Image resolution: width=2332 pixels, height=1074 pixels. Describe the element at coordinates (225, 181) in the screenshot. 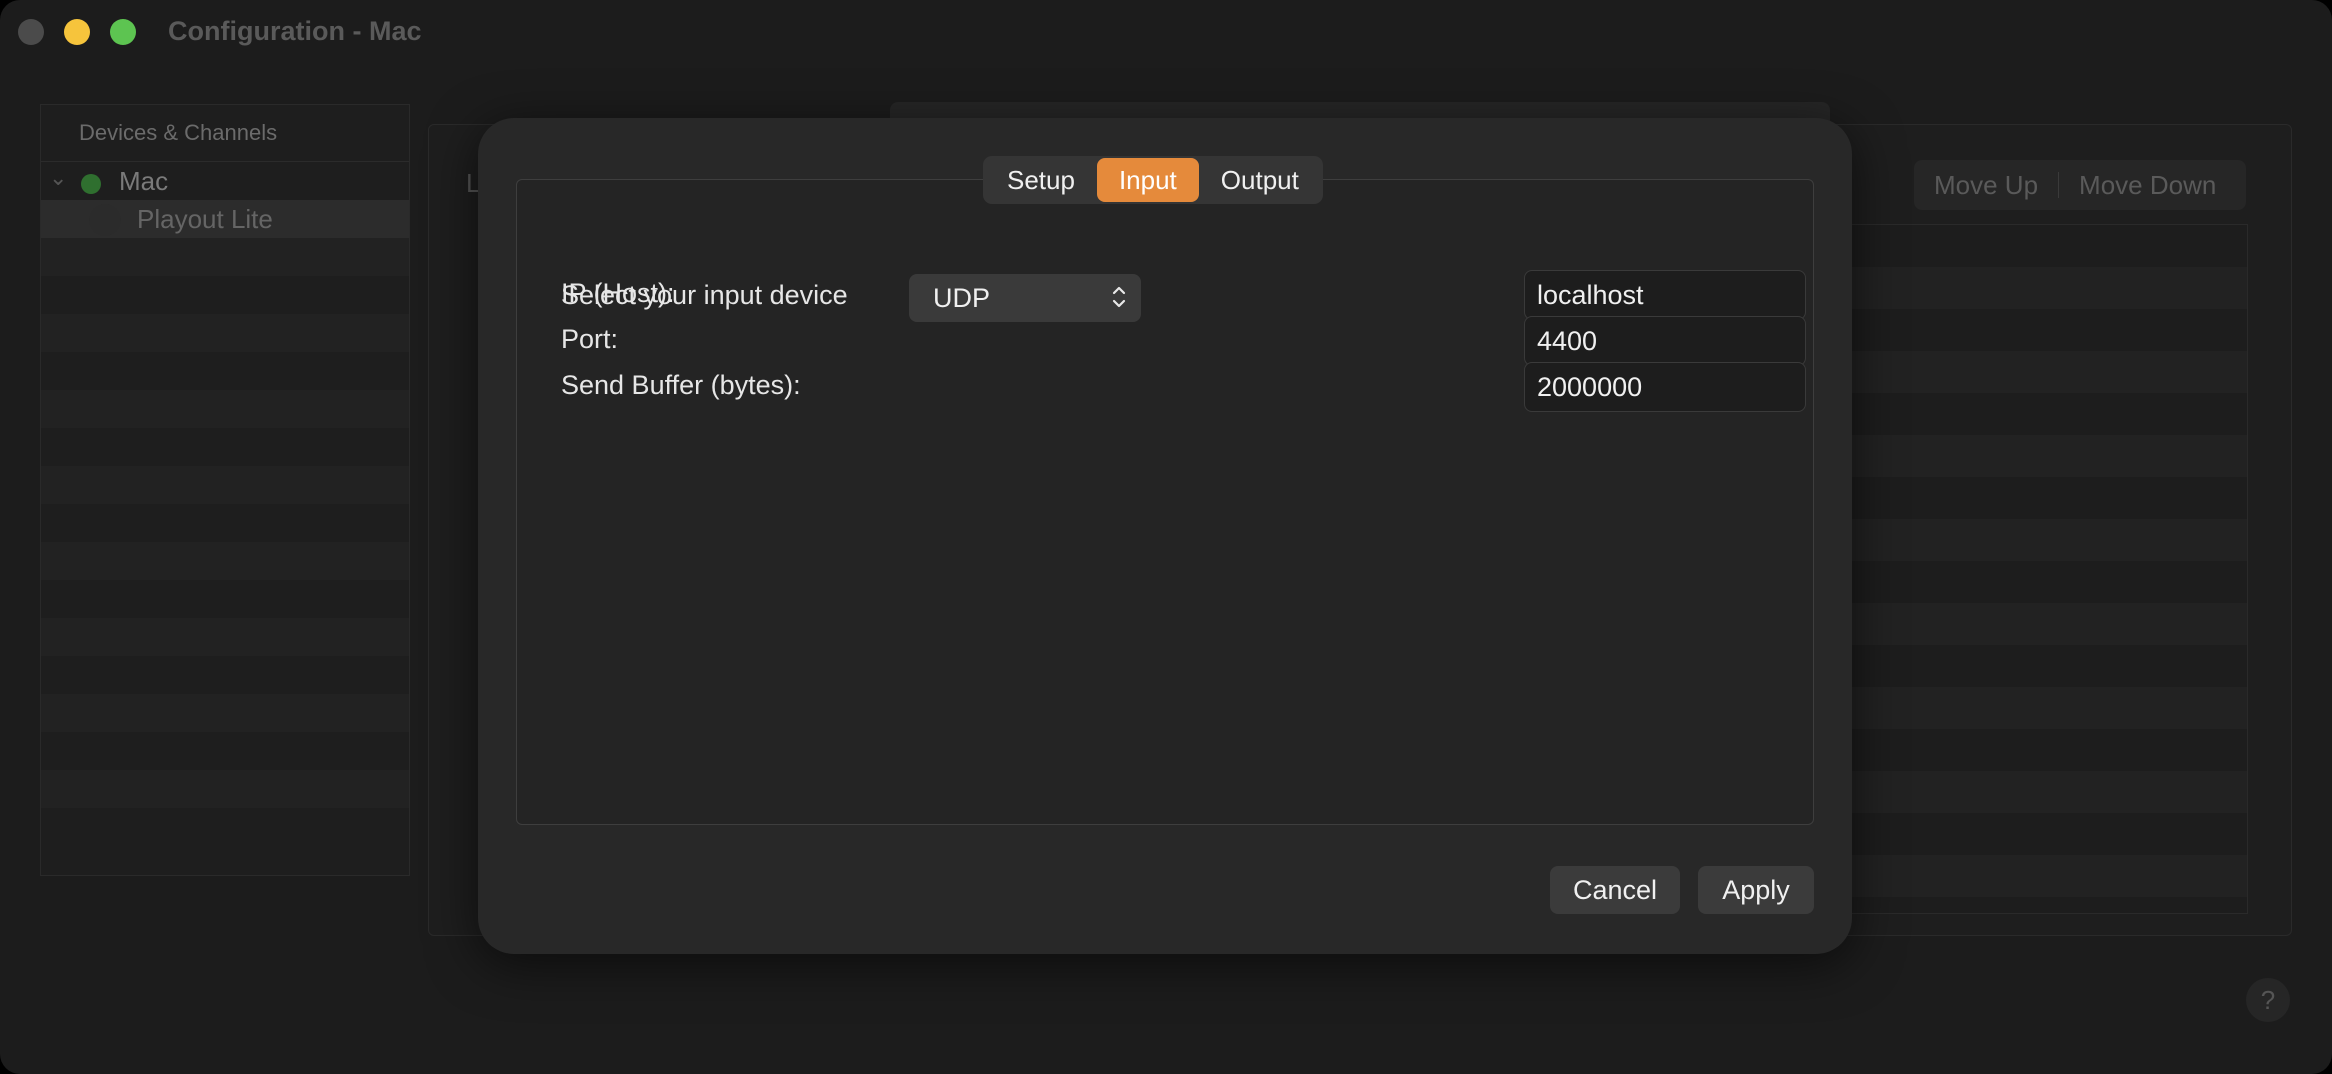

I see `tree-item-mac: ⌄ Mac` at that location.